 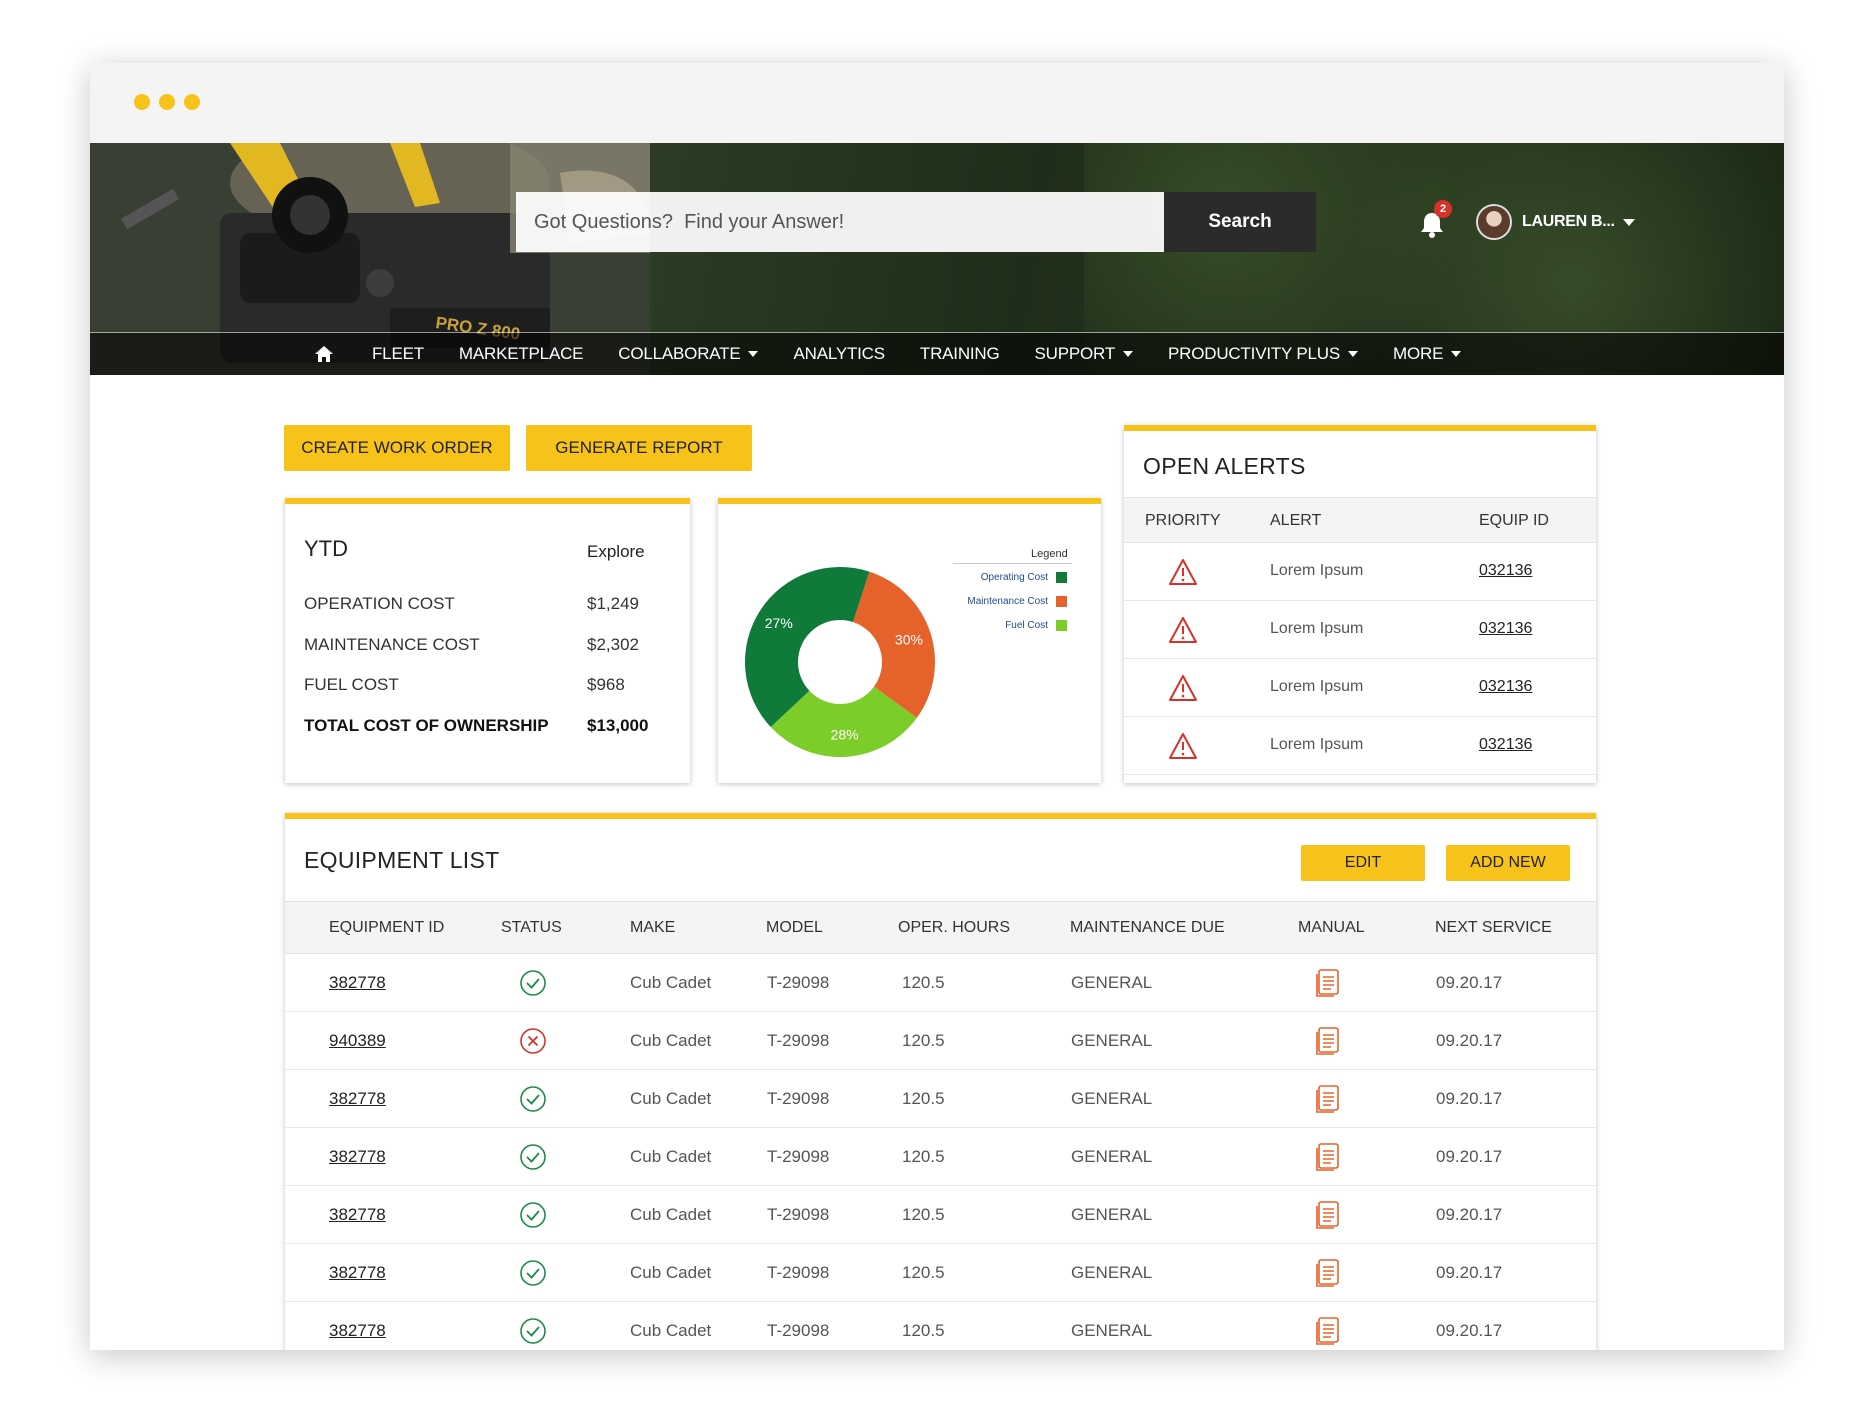 I want to click on model-cell: T-29098, so click(x=798, y=1098).